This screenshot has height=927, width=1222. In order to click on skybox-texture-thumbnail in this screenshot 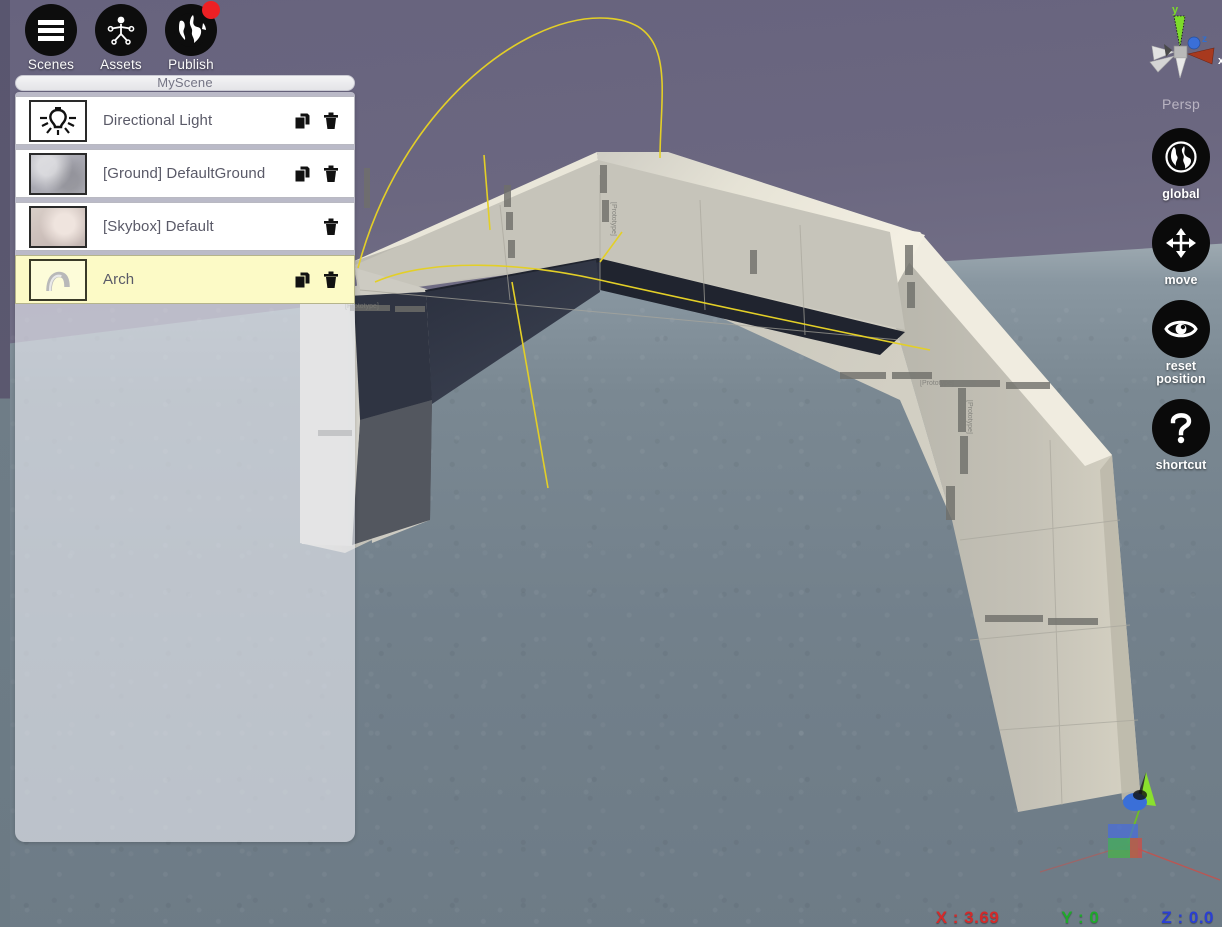, I will do `click(58, 226)`.